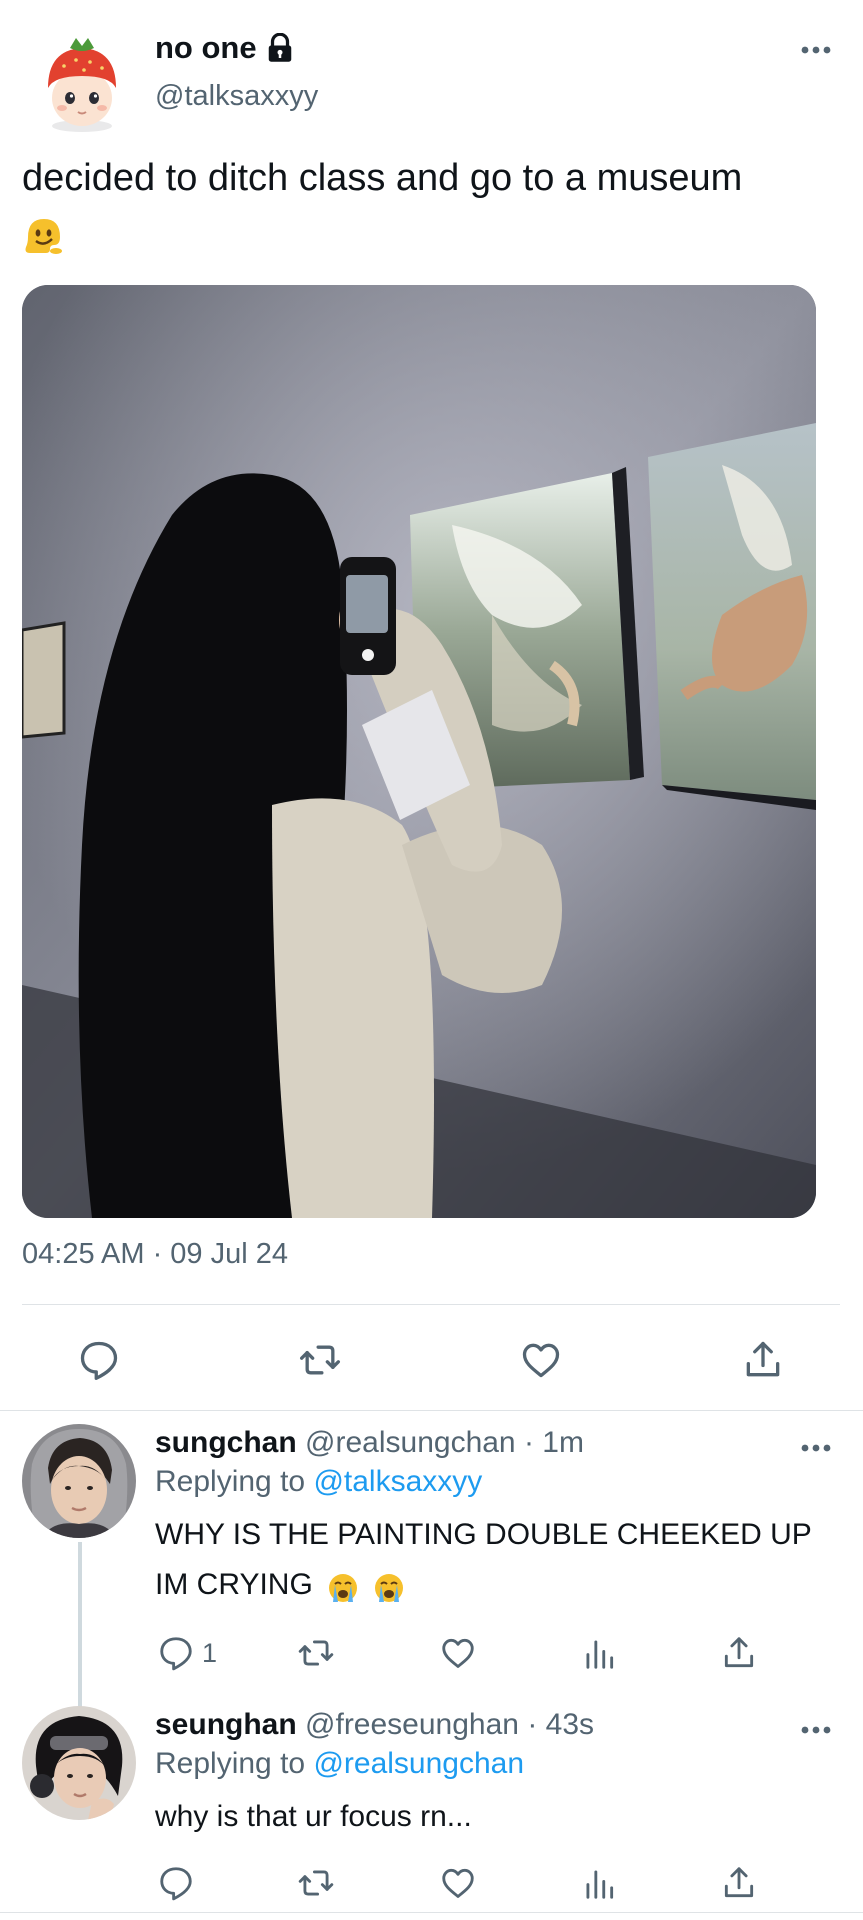  I want to click on author-name-text: no one, so click(206, 48).